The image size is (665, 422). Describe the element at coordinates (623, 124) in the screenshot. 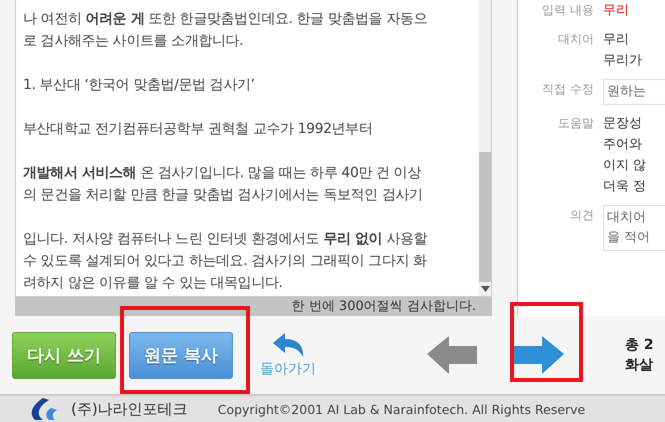

I see `detail-value: 문장성` at that location.